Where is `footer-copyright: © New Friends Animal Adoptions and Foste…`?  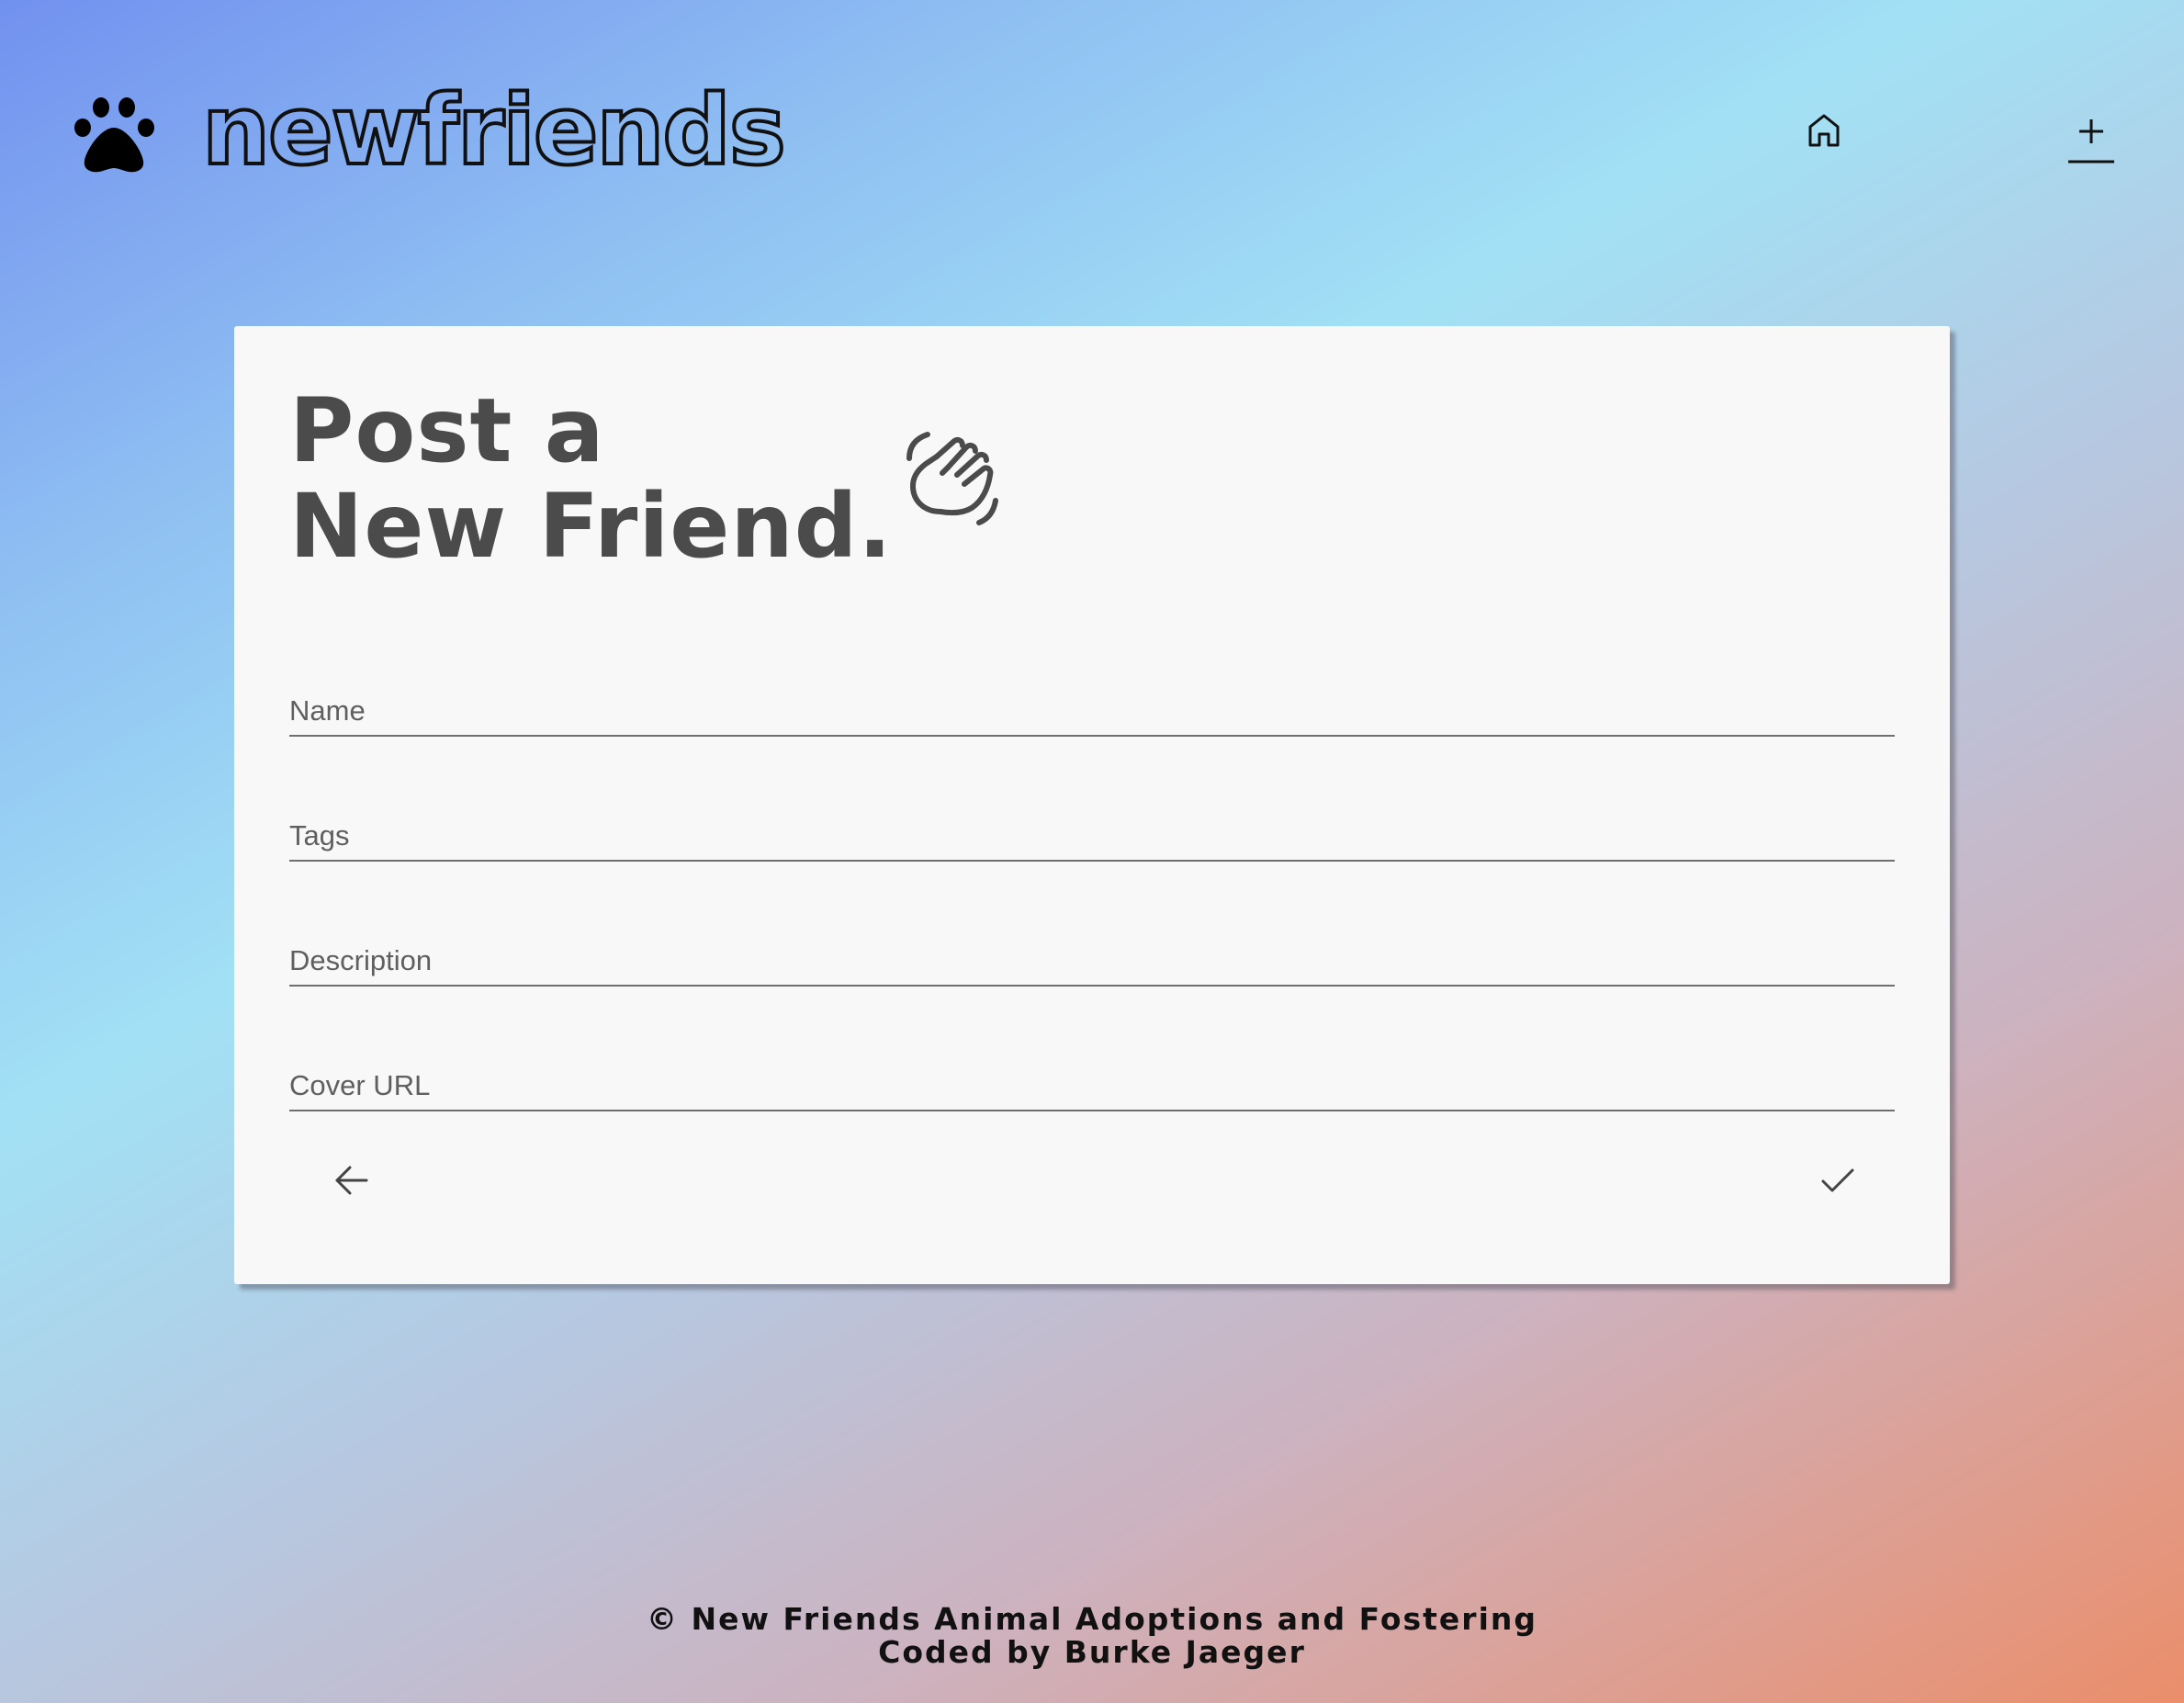 footer-copyright: © New Friends Animal Adoptions and Foste… is located at coordinates (1092, 1619).